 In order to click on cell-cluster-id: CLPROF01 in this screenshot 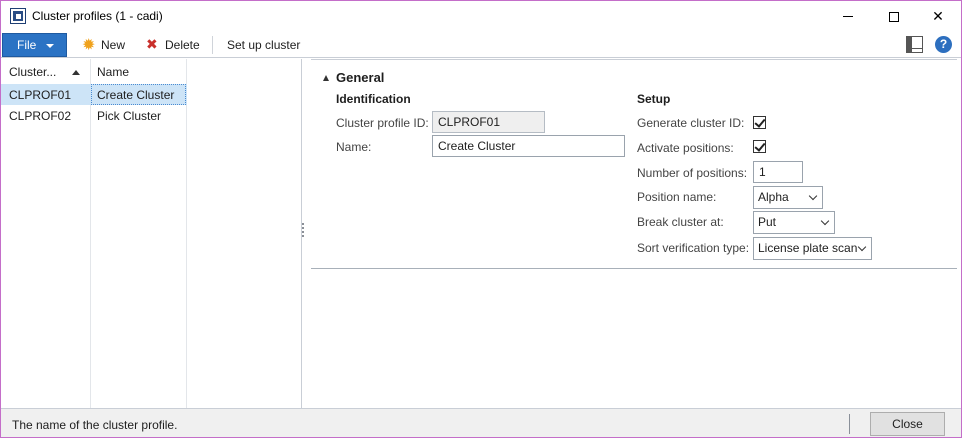, I will do `click(40, 95)`.